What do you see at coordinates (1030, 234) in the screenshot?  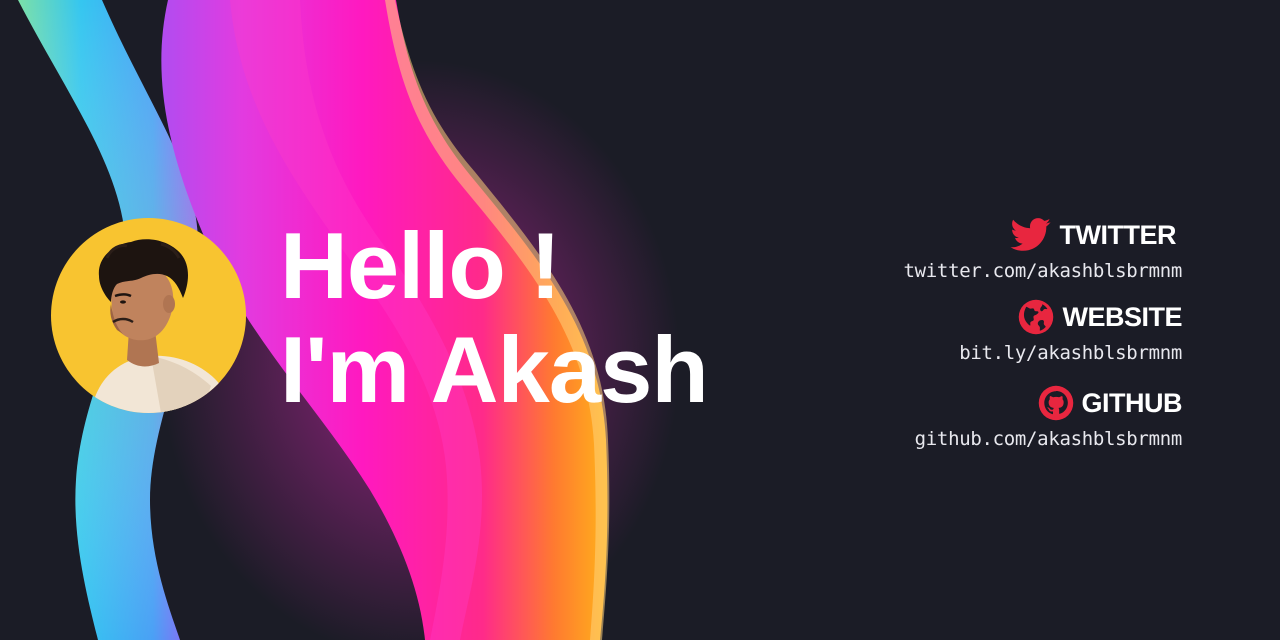 I see `twitter-bird-icon` at bounding box center [1030, 234].